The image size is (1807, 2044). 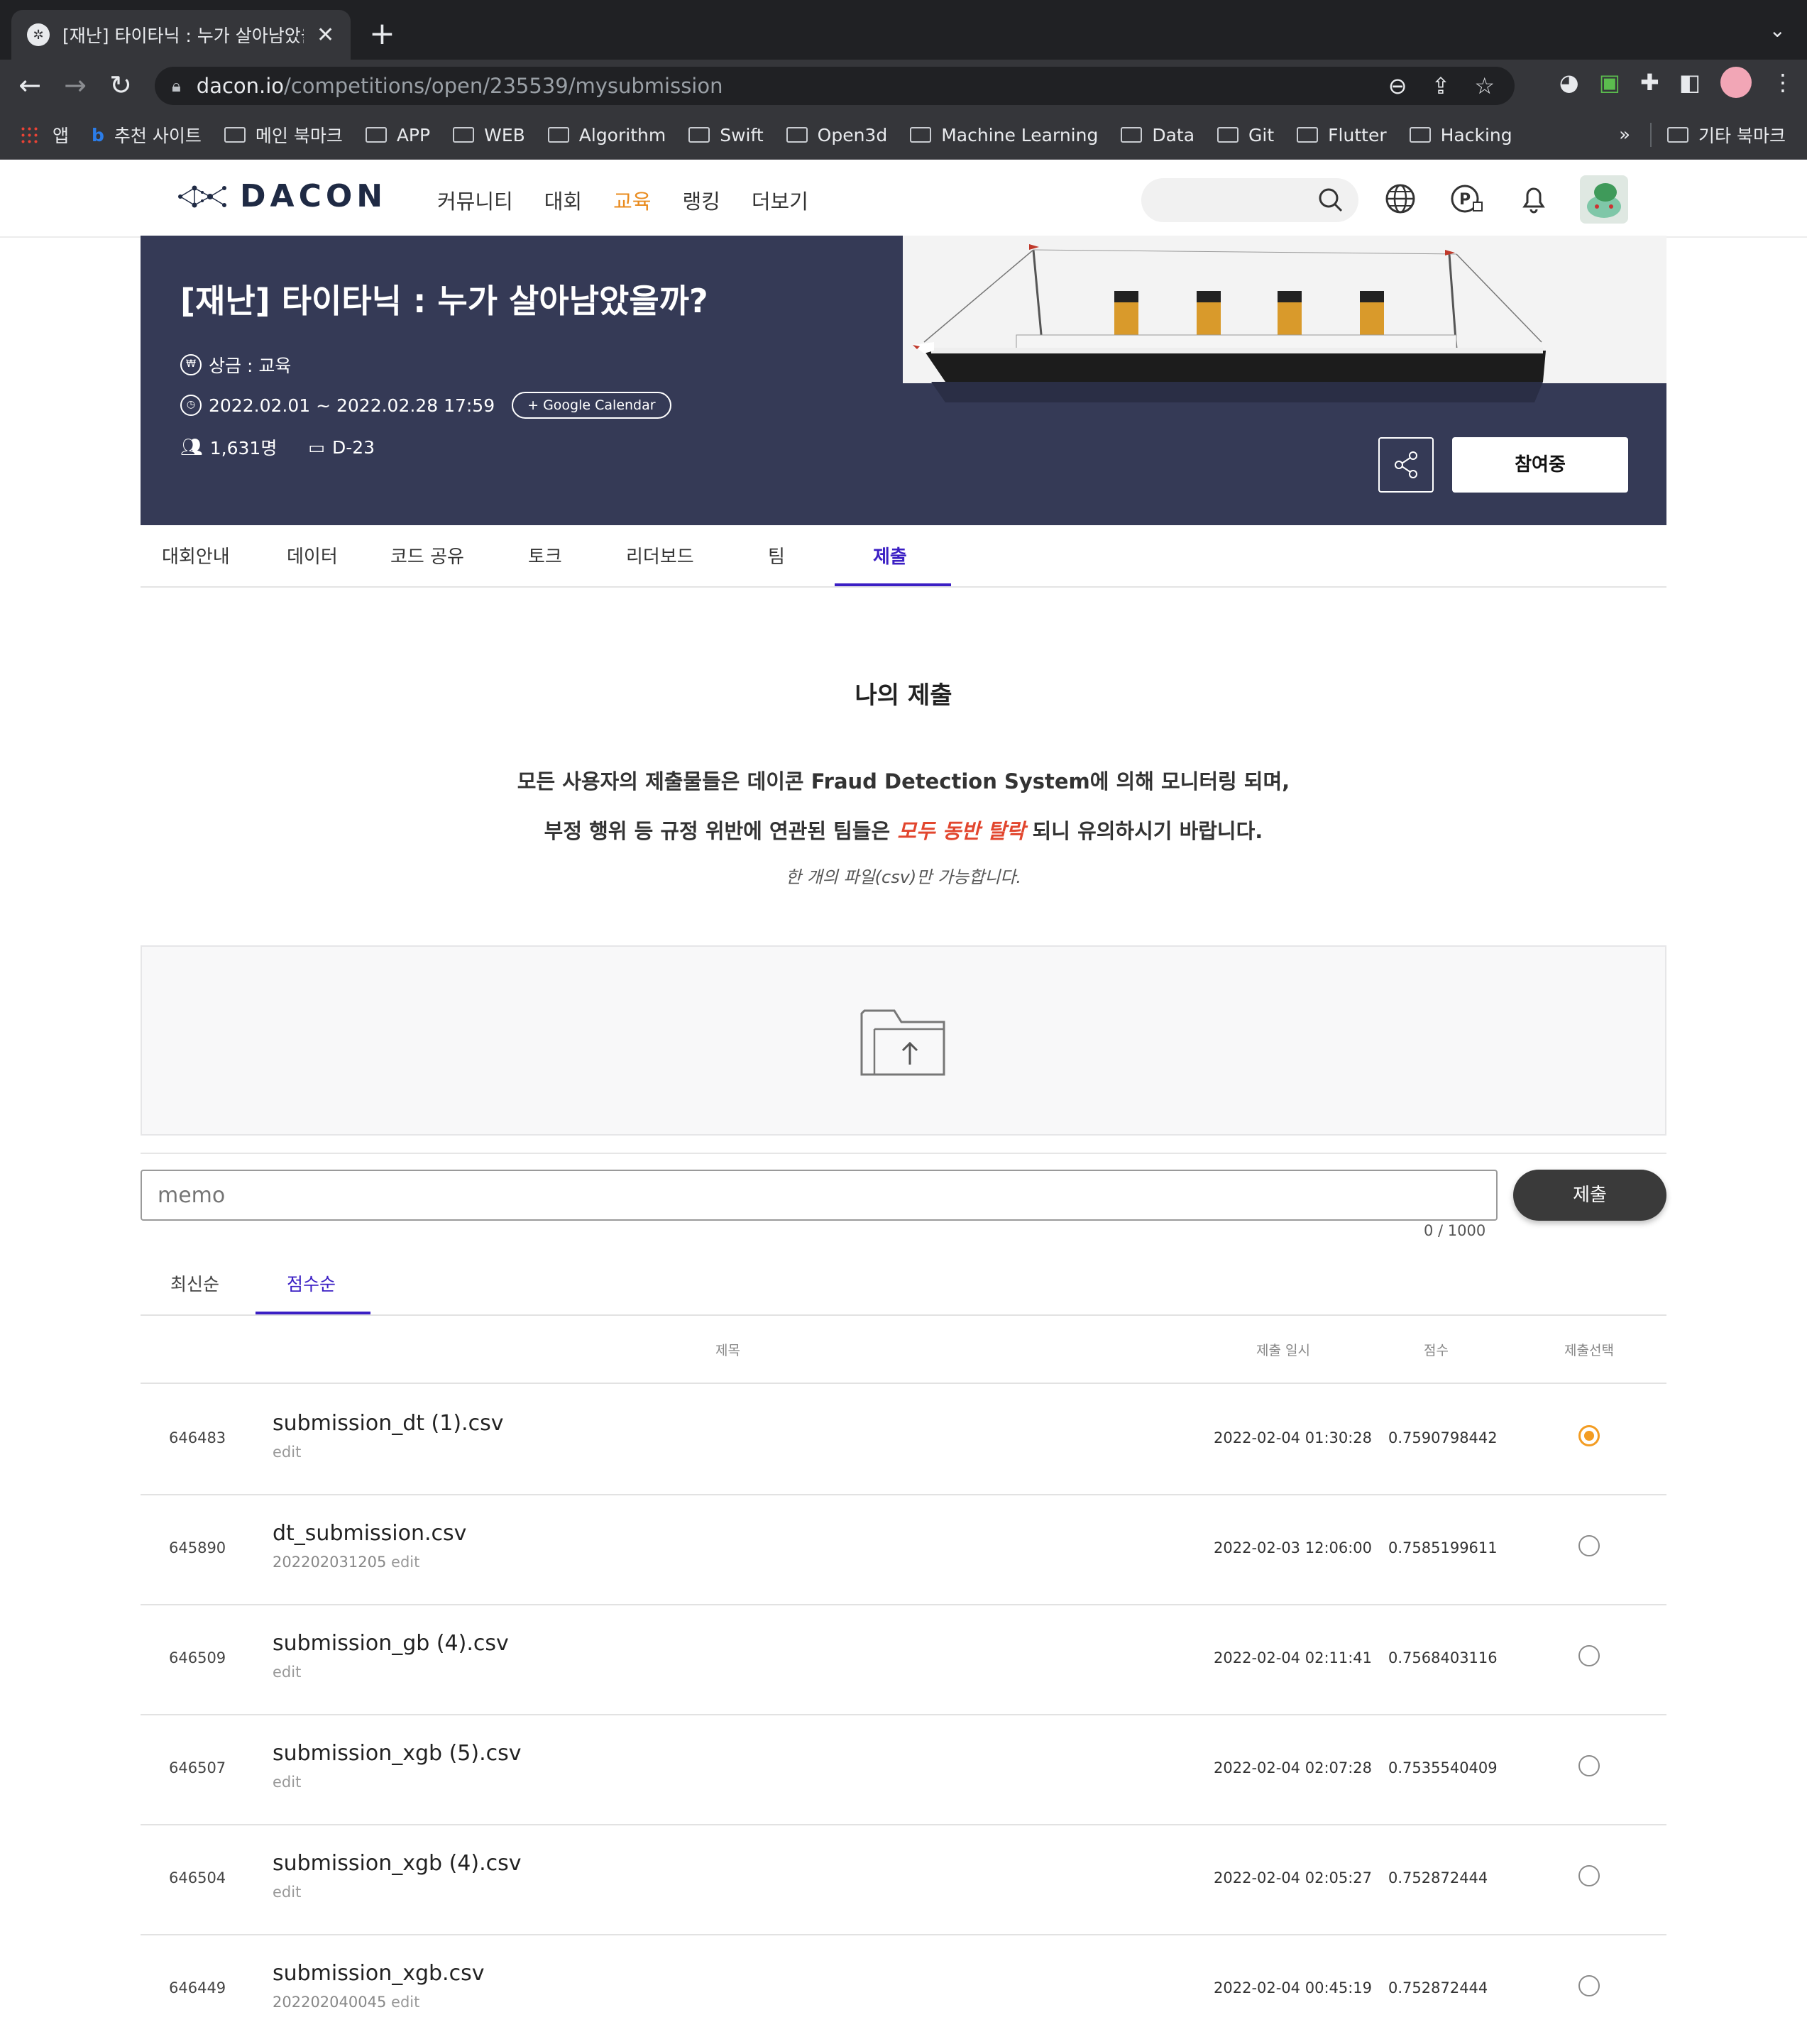 I want to click on tab-code-share: 코드 공유, so click(x=427, y=555).